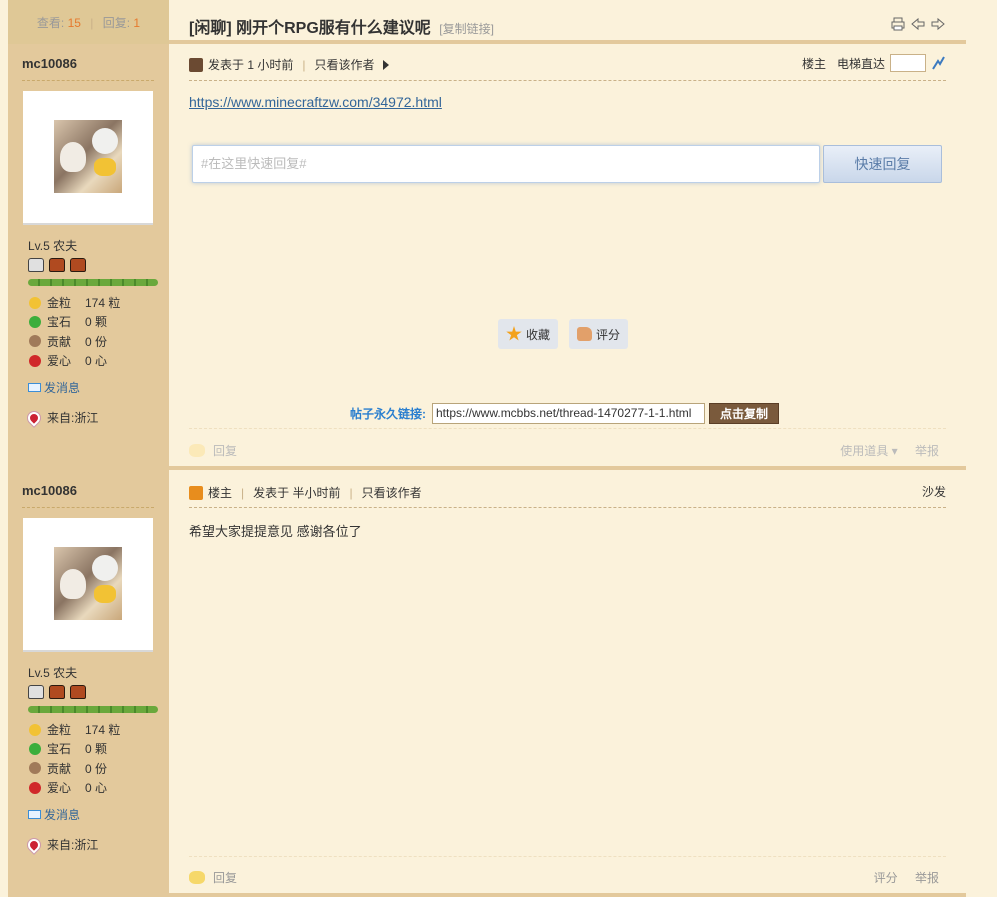 The image size is (997, 897). I want to click on favorite-label: 收藏, so click(538, 334).